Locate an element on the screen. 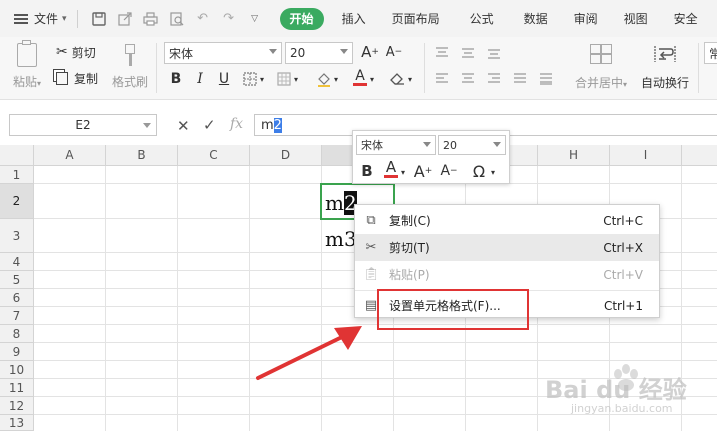 This screenshot has height=431, width=717. bold-icon: B is located at coordinates (176, 79).